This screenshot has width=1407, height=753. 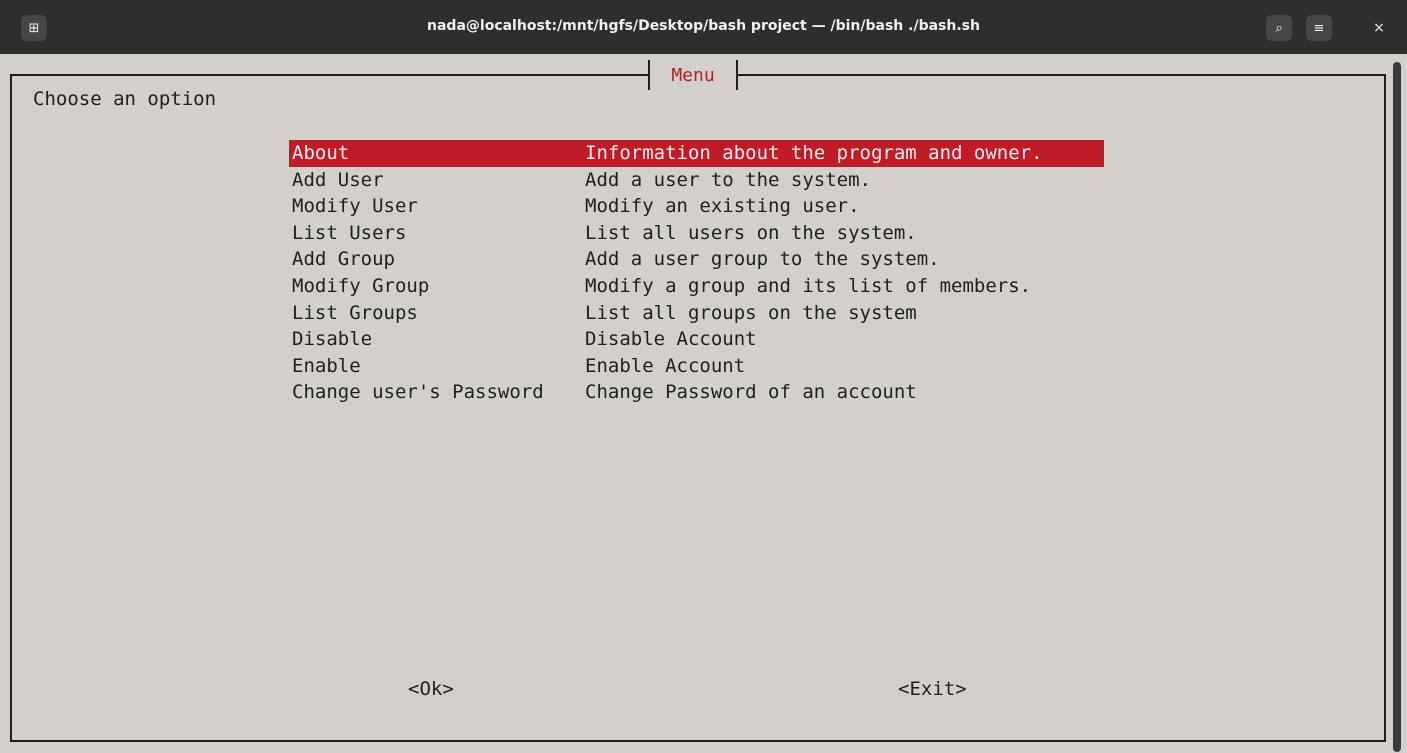 What do you see at coordinates (751, 312) in the screenshot?
I see `menu-item-description: List all groups on the system` at bounding box center [751, 312].